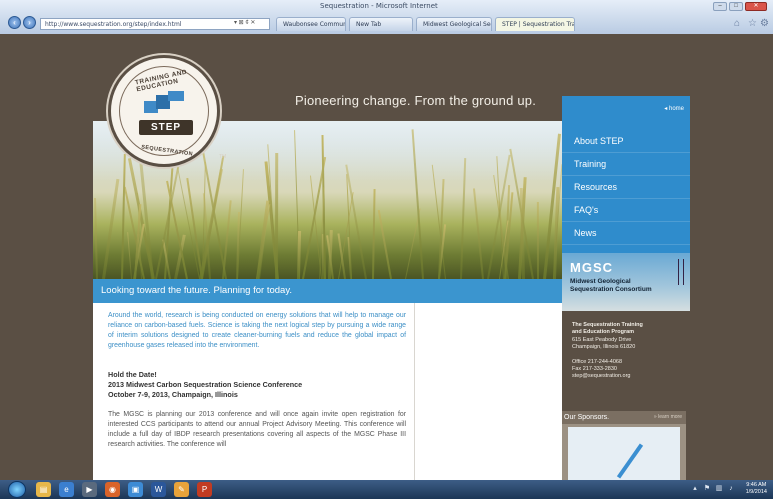 The image size is (773, 499). I want to click on clock-date: 1/9/2014, so click(756, 492).